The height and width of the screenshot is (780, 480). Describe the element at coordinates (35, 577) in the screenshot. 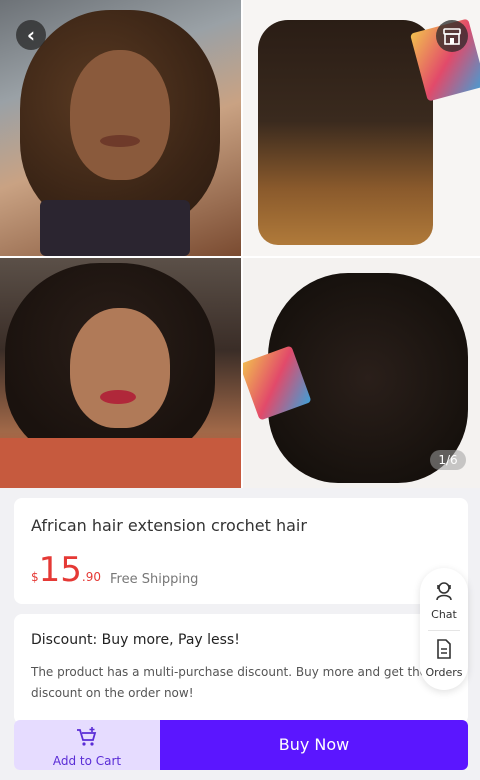

I see `price-currency: $` at that location.